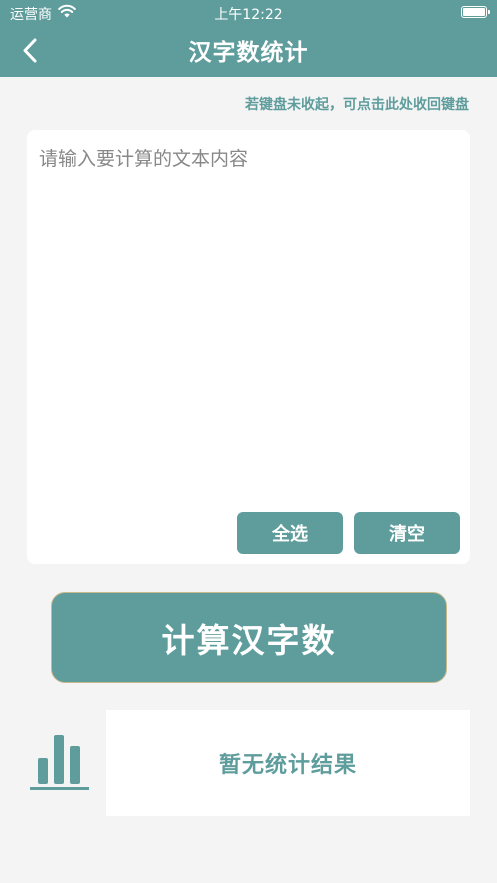  What do you see at coordinates (249, 637) in the screenshot?
I see `calculate-button: 计算汉字数` at bounding box center [249, 637].